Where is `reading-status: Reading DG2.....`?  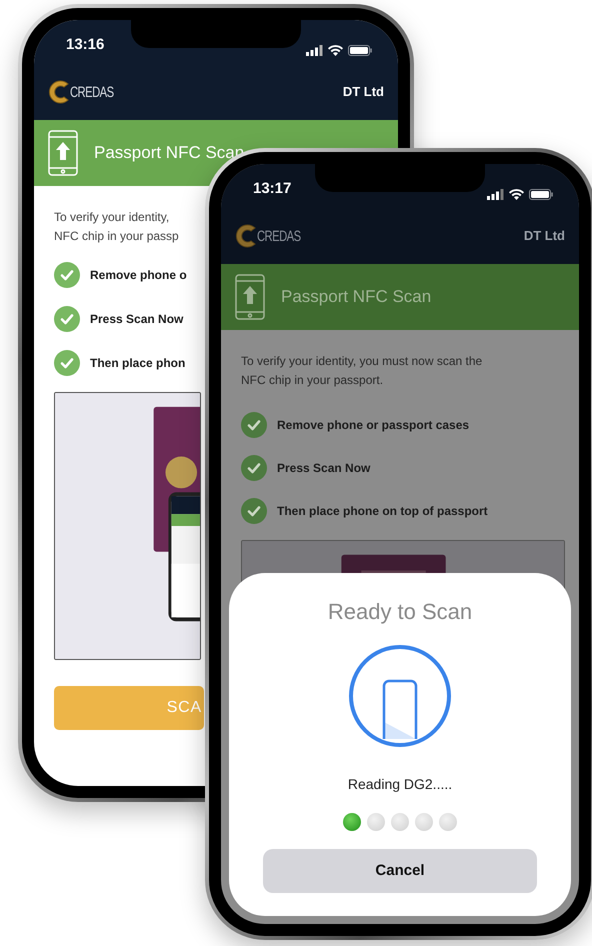 reading-status: Reading DG2..... is located at coordinates (400, 784).